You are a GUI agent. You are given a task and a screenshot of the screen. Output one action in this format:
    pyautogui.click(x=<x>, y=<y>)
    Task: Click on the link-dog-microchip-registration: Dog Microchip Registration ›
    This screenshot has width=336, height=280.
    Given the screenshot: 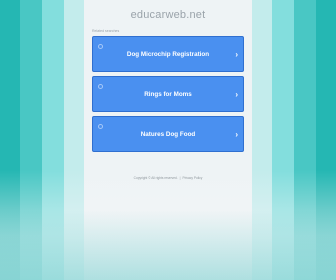 What is the action you would take?
    pyautogui.click(x=168, y=54)
    